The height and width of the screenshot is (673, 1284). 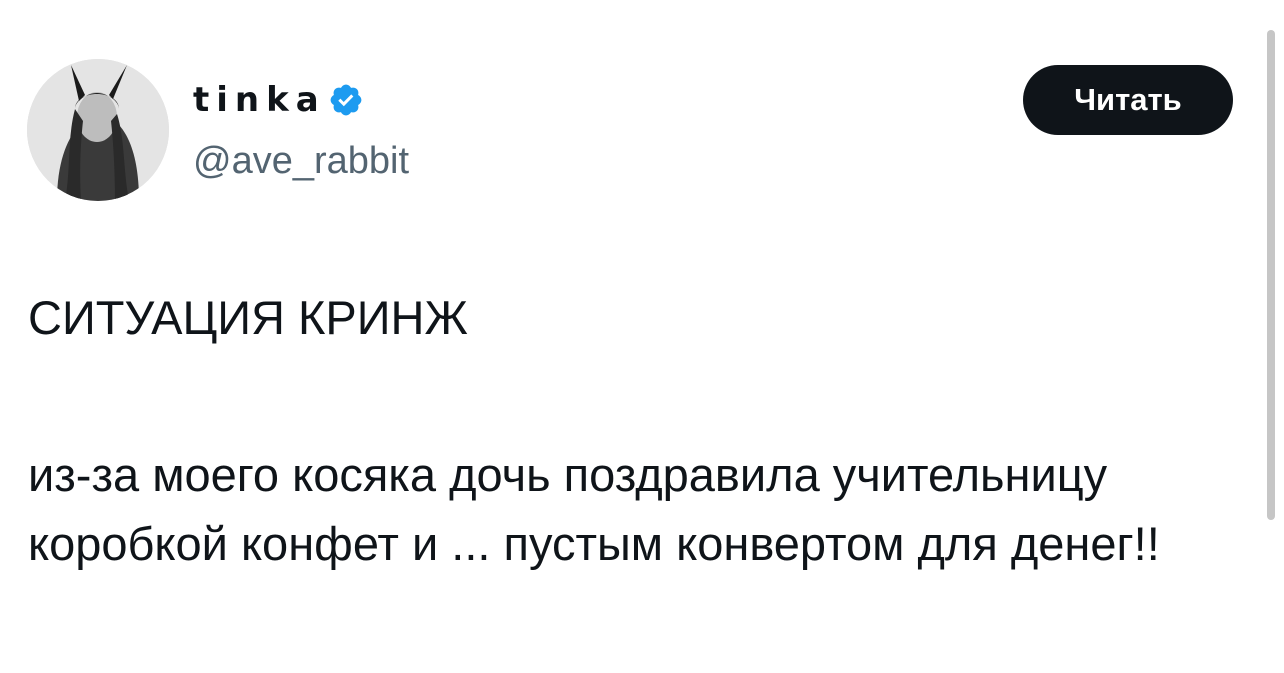 I want to click on avatar, so click(x=98, y=130).